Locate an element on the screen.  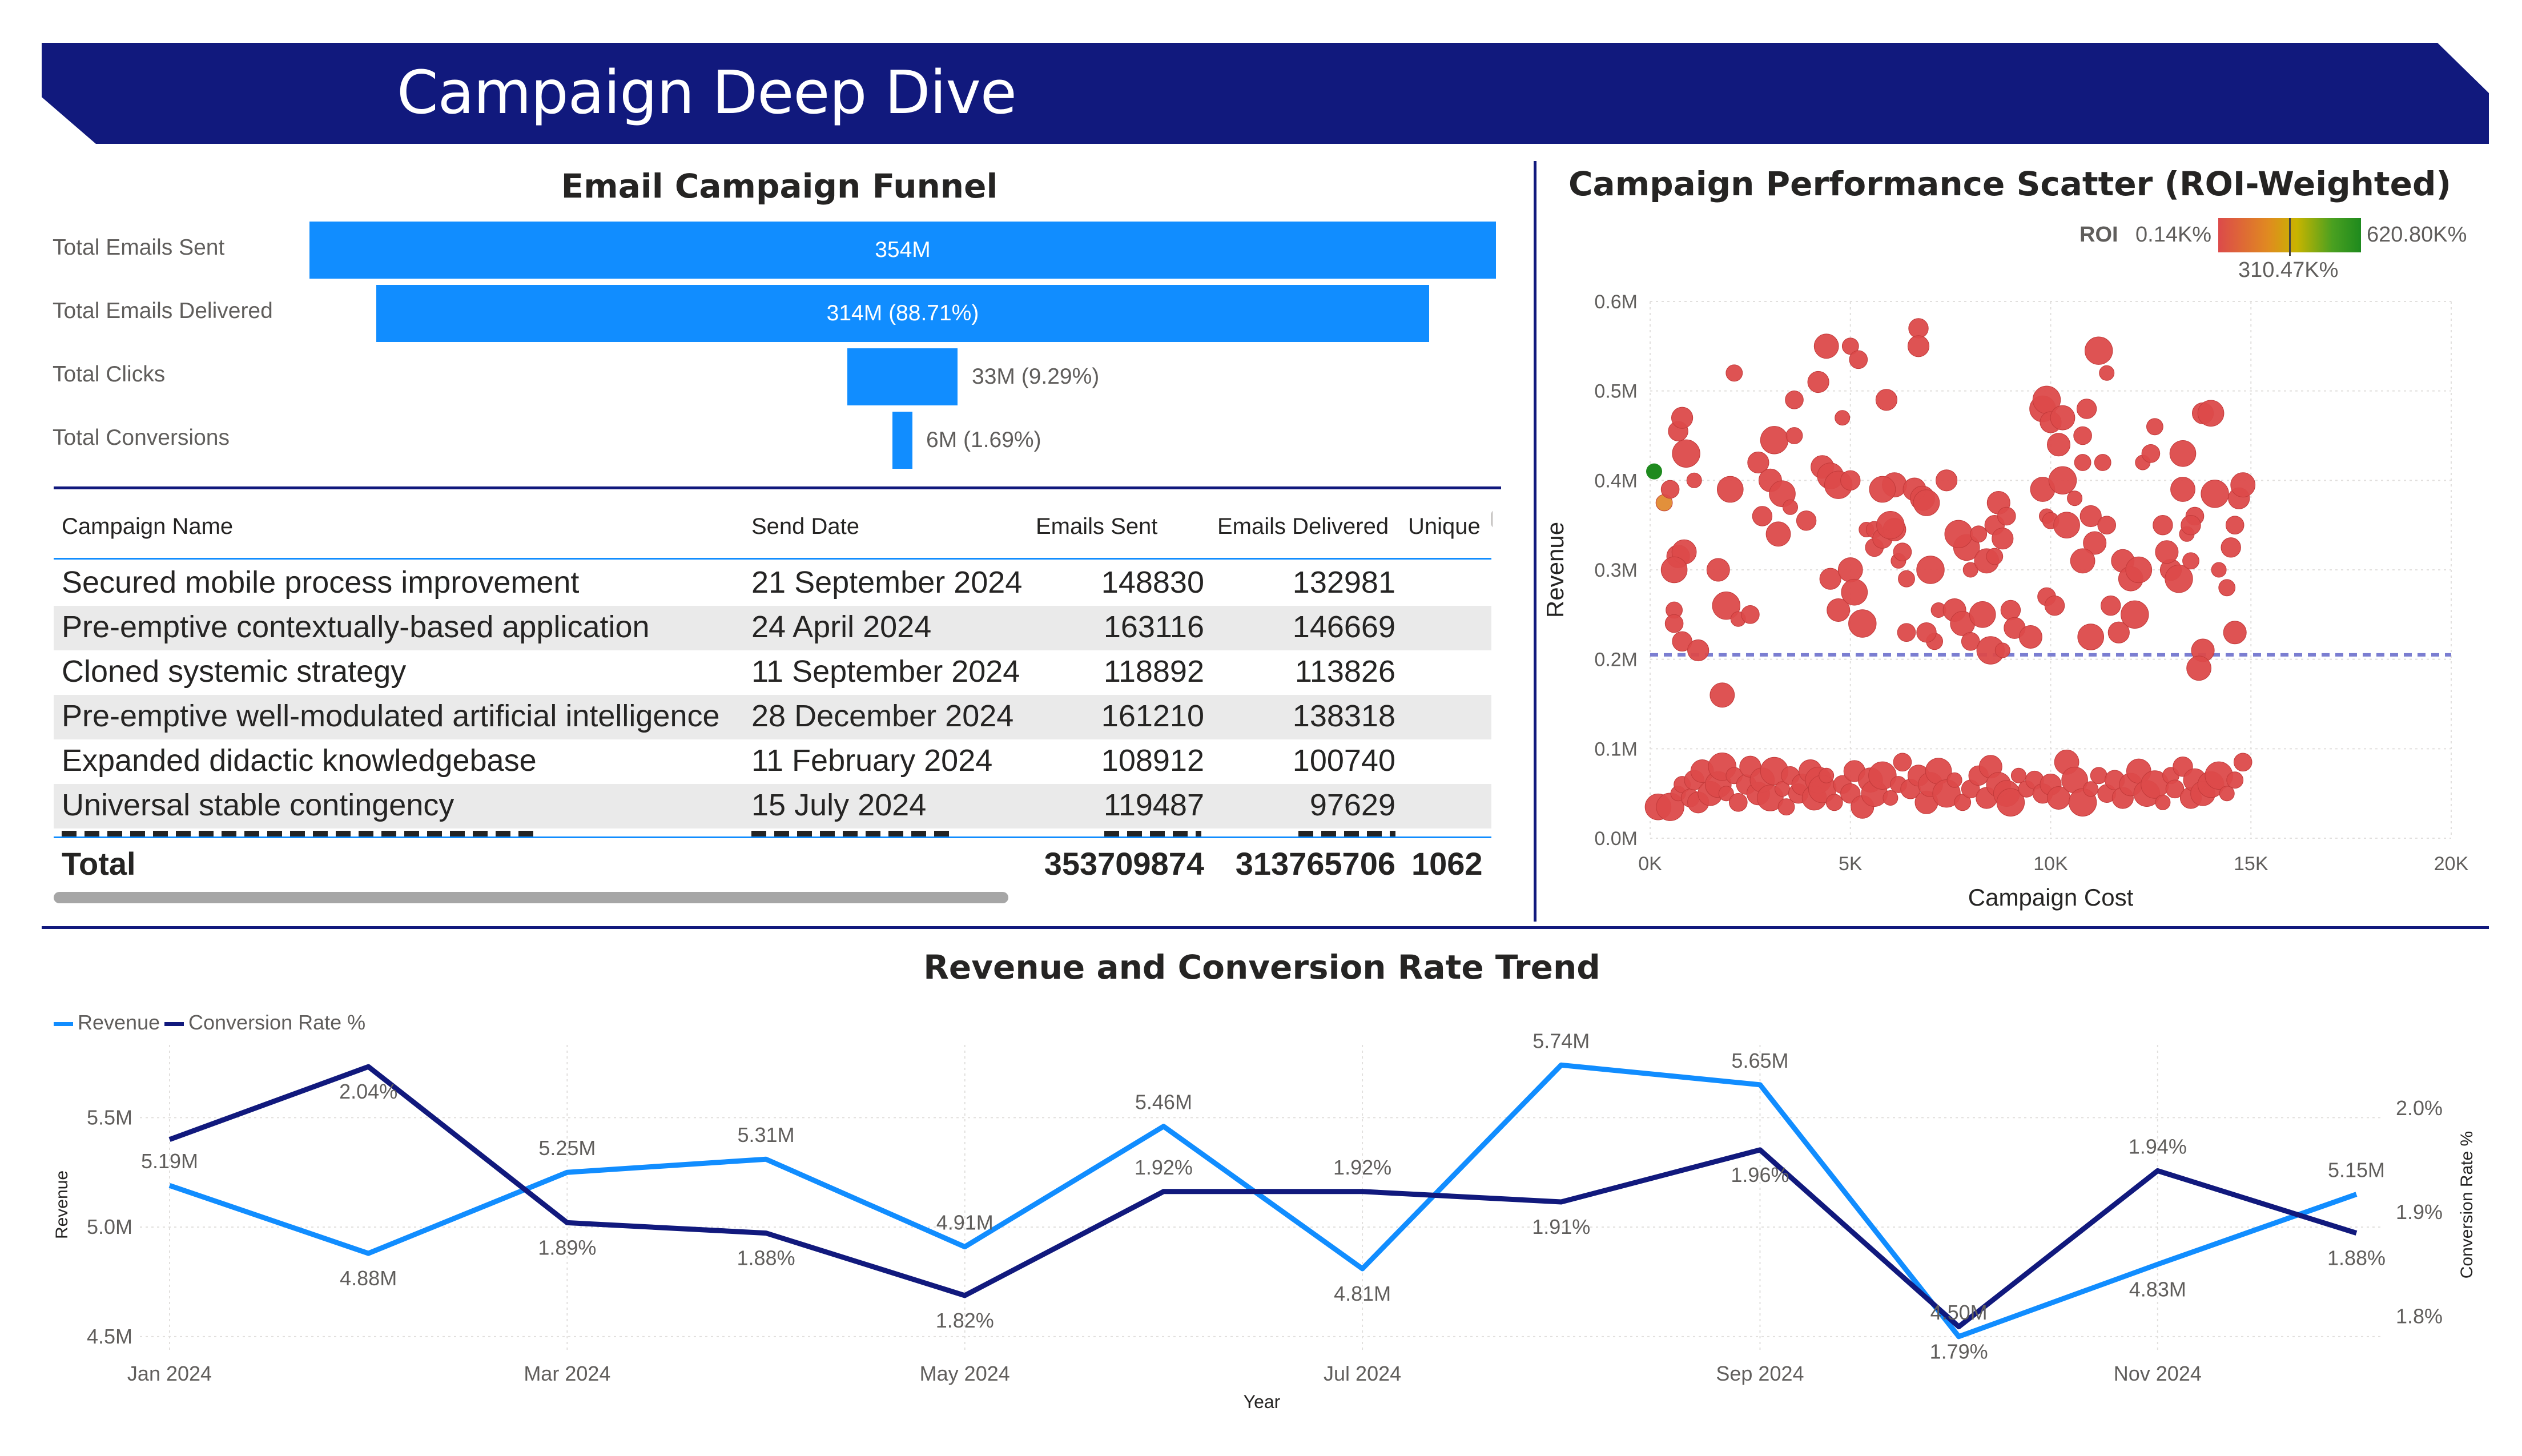
trend-y-right-title: Conversion Rate % is located at coordinates (2466, 1204).